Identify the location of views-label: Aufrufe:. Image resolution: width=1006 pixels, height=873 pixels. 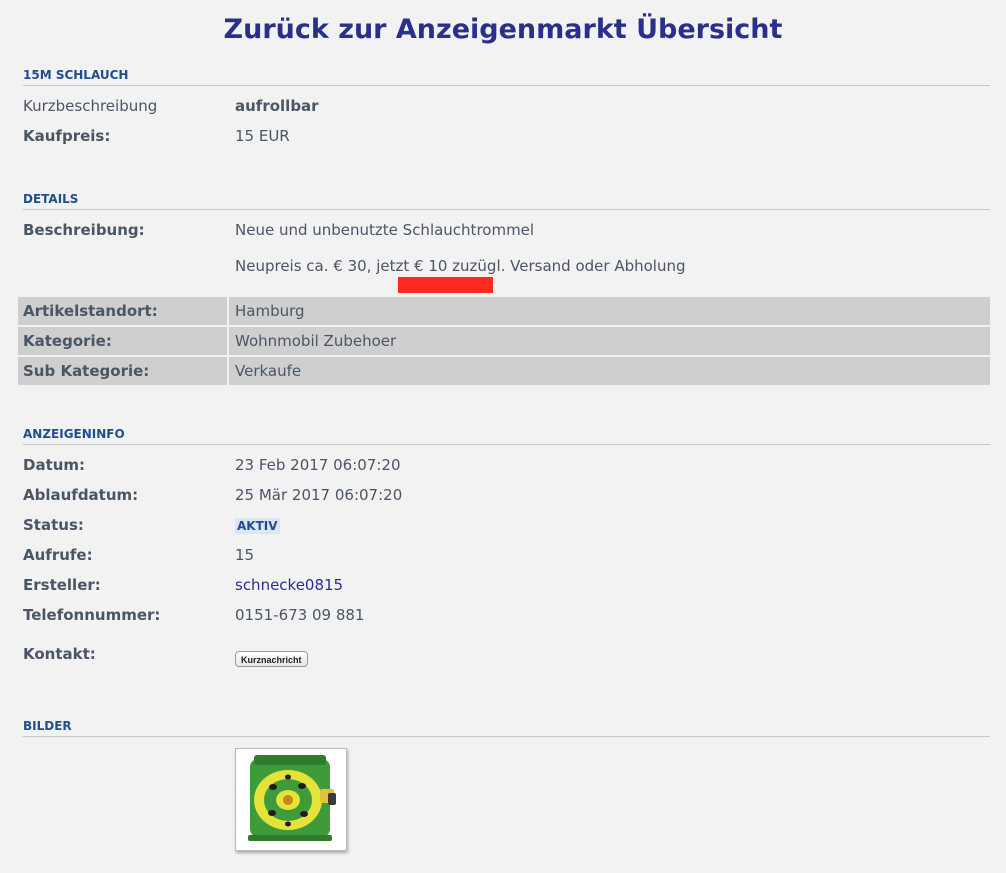
(58, 555).